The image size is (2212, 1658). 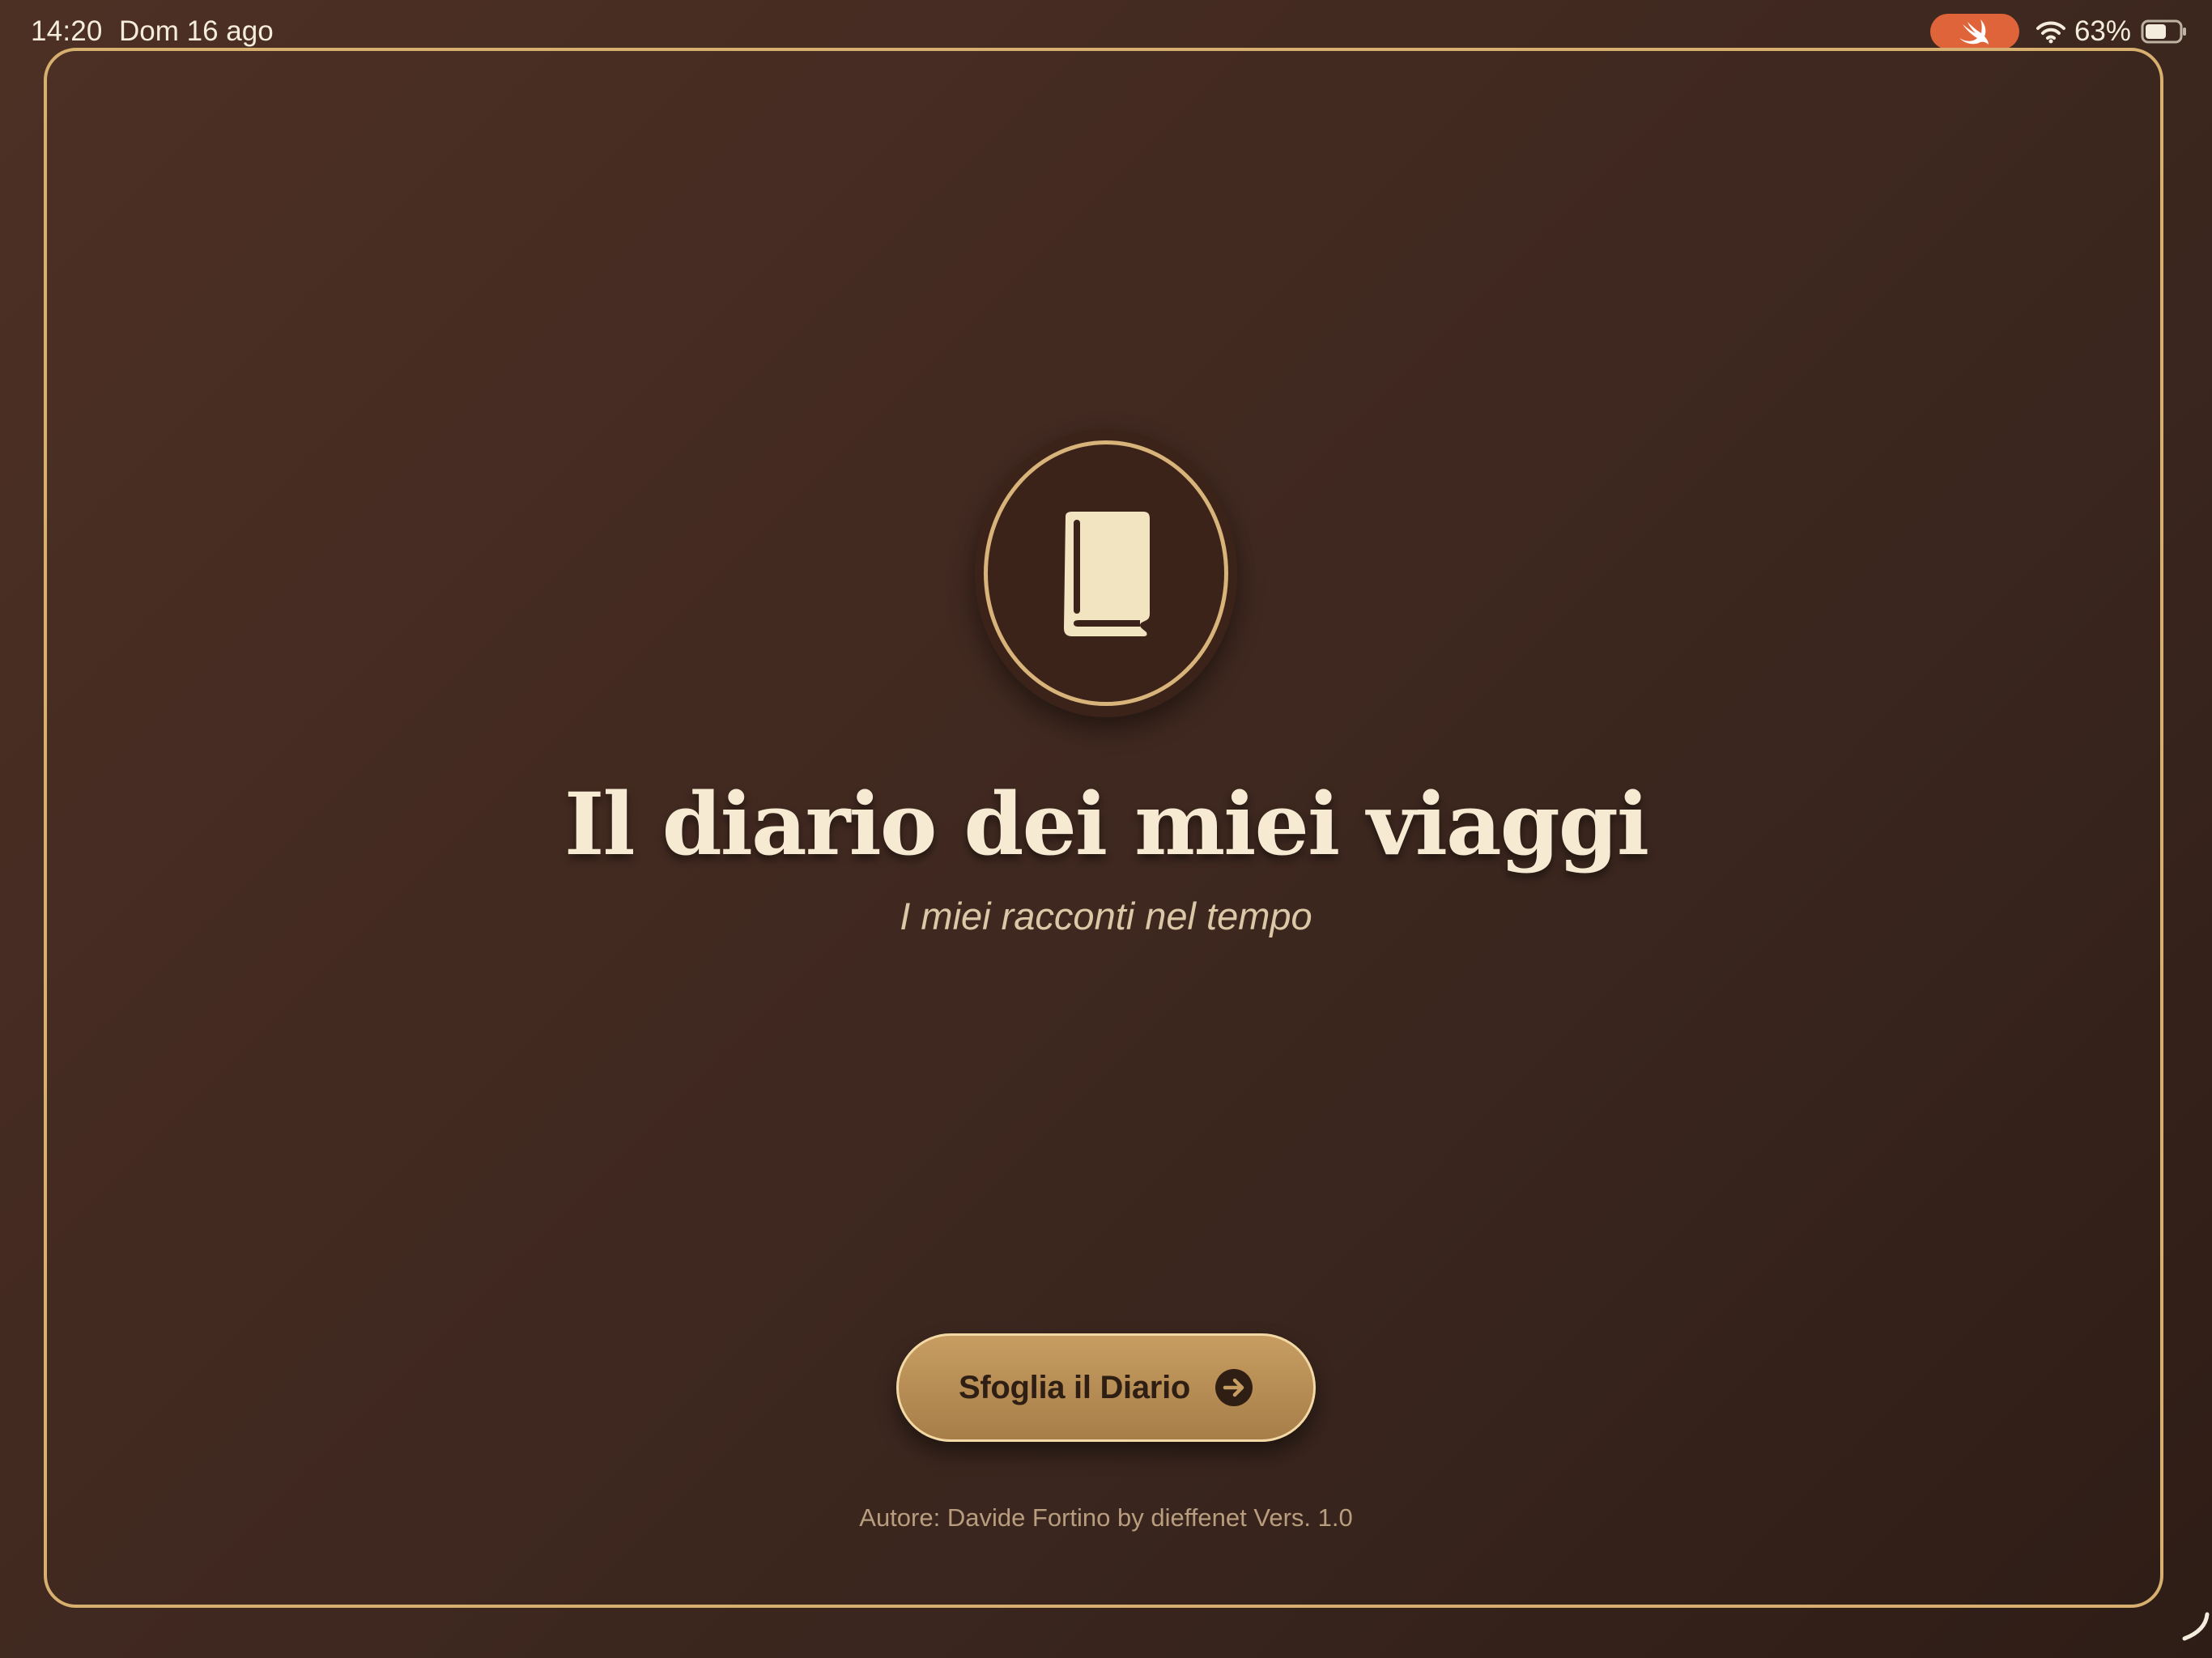 I want to click on wifi-icon, so click(x=2050, y=31).